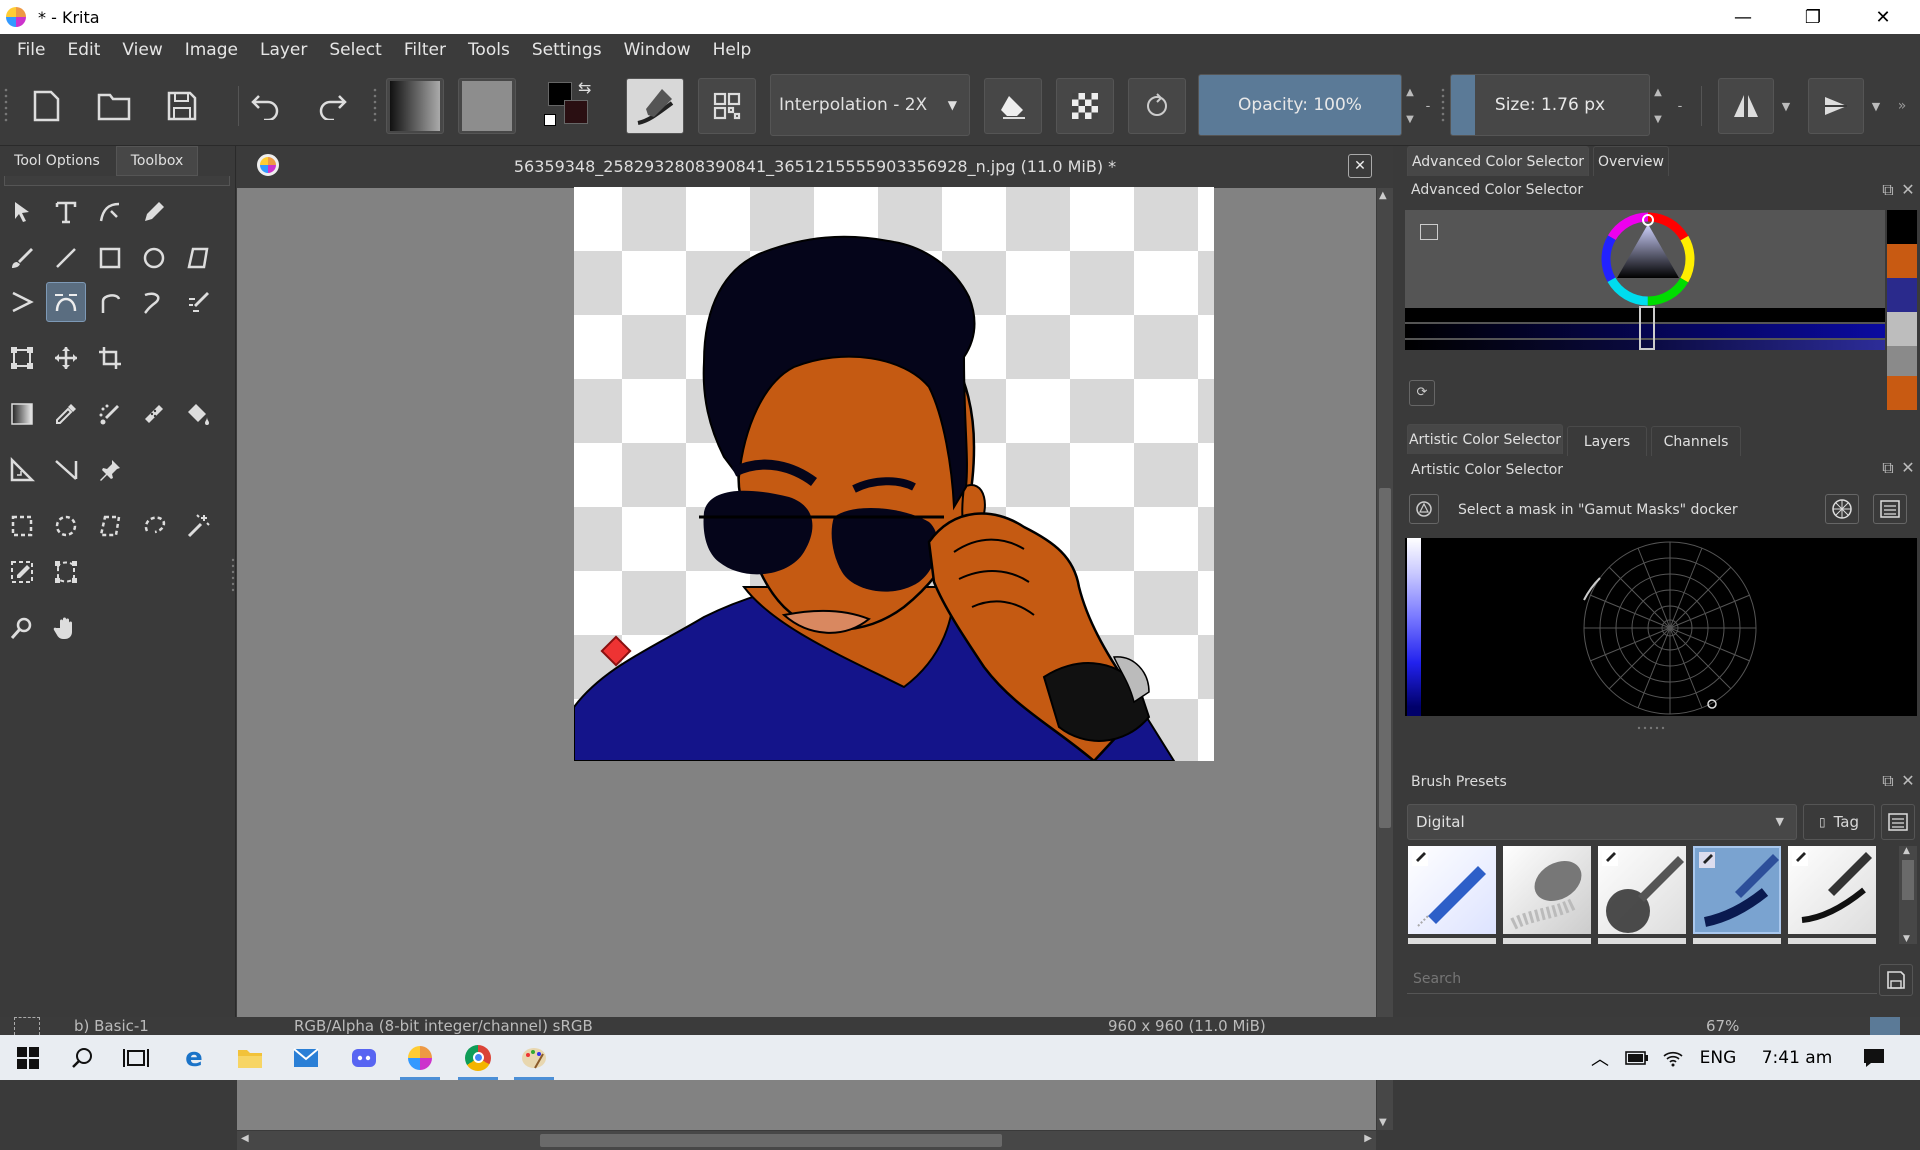  I want to click on artistic-color-wheel-area, so click(1661, 627).